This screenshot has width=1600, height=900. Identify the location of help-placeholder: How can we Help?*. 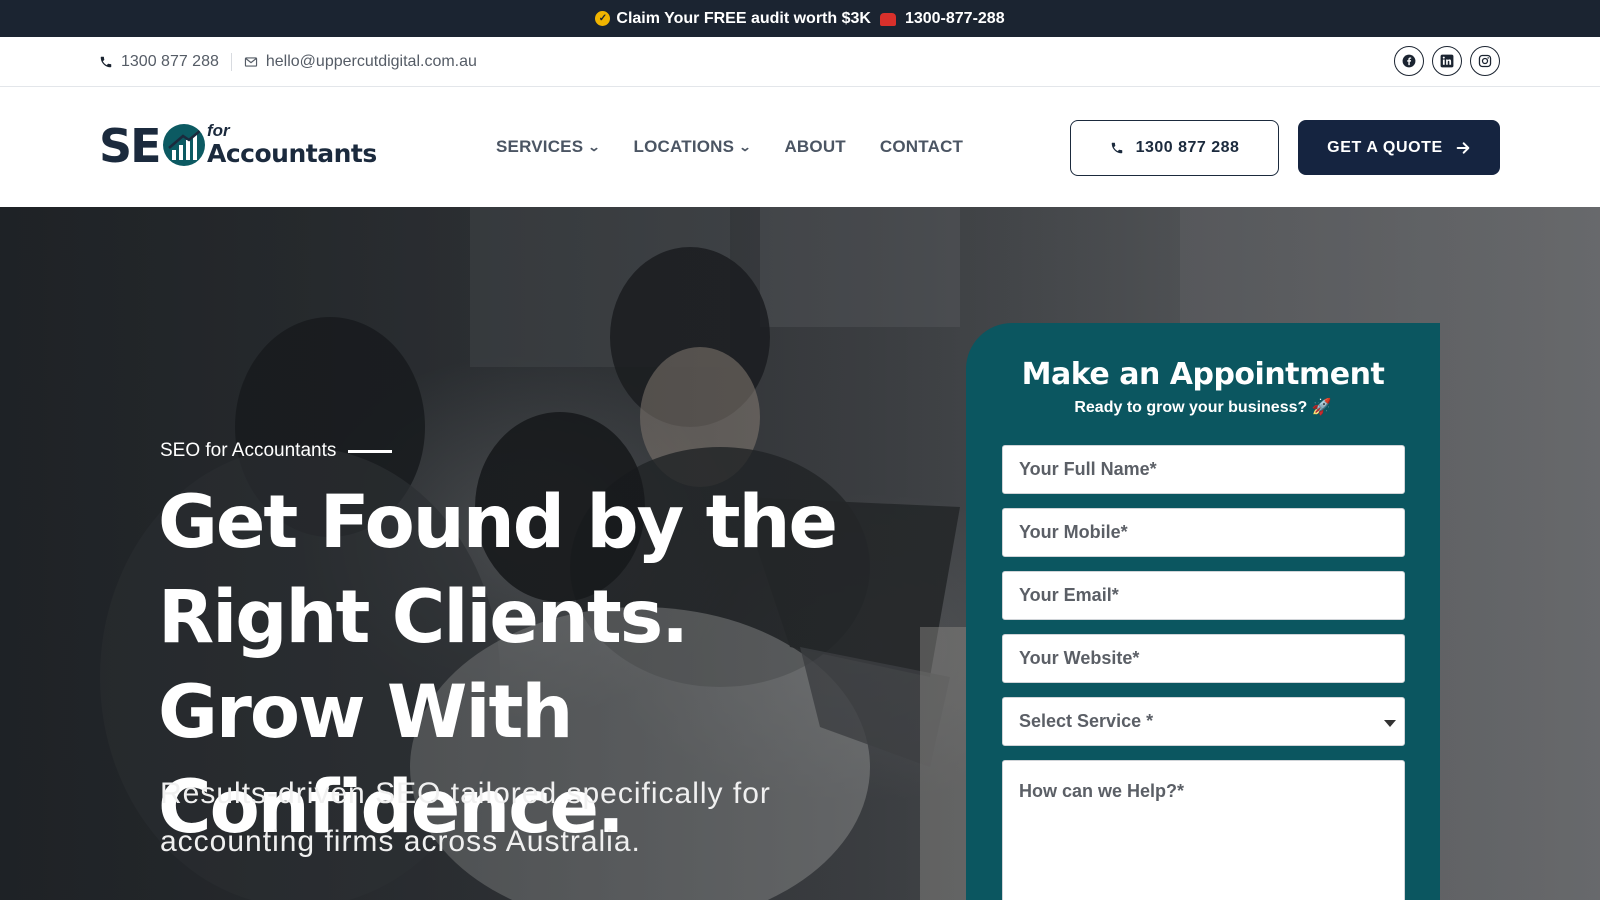
(1102, 791).